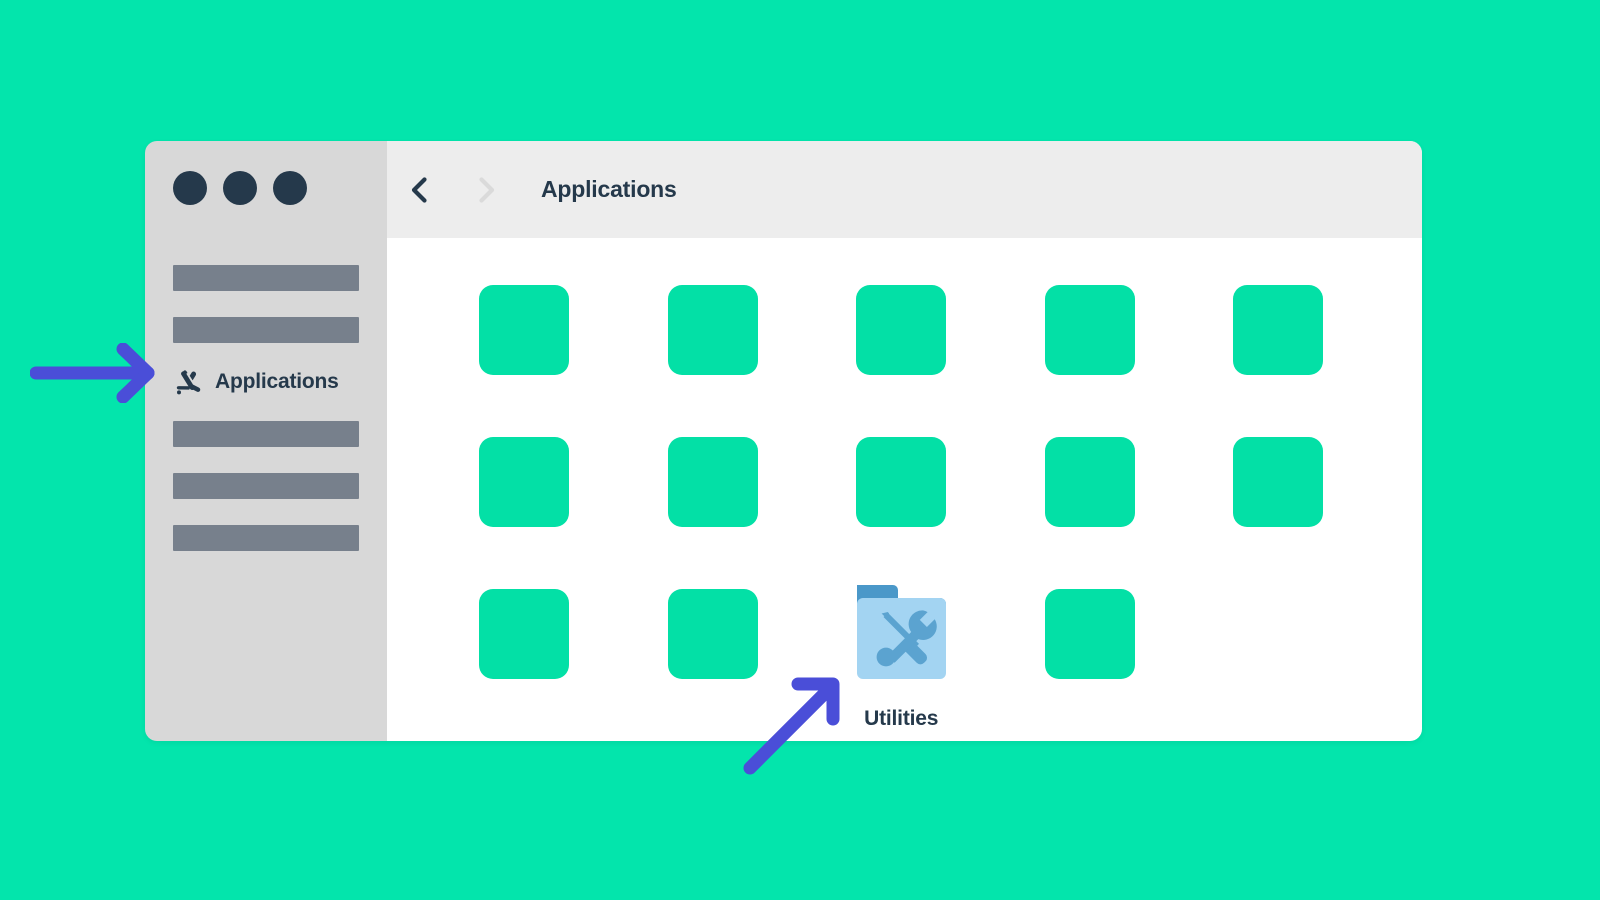 This screenshot has height=900, width=1600. What do you see at coordinates (486, 190) in the screenshot?
I see `chevron-right-icon` at bounding box center [486, 190].